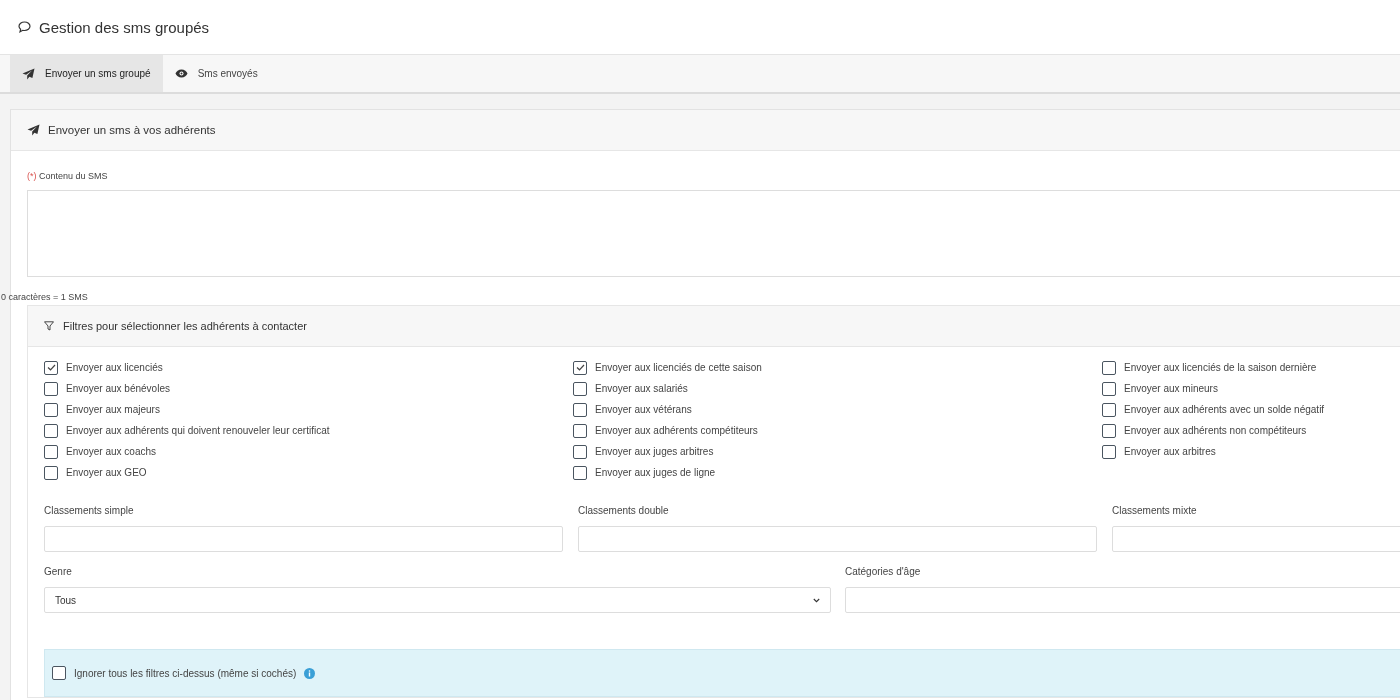 The image size is (1400, 700). What do you see at coordinates (1171, 388) in the screenshot?
I see `checkbox-label: Envoyer aux mineurs` at bounding box center [1171, 388].